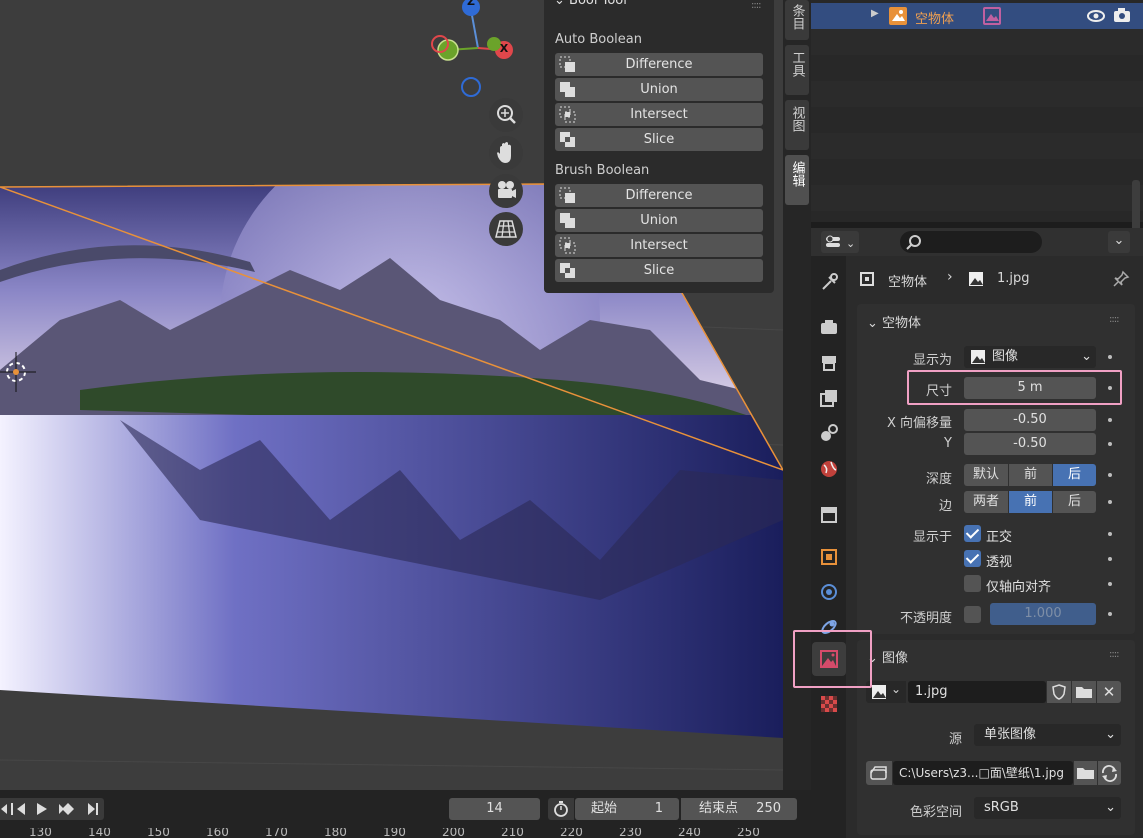 This screenshot has height=838, width=1143. Describe the element at coordinates (829, 398) in the screenshot. I see `view-layer-icon` at that location.